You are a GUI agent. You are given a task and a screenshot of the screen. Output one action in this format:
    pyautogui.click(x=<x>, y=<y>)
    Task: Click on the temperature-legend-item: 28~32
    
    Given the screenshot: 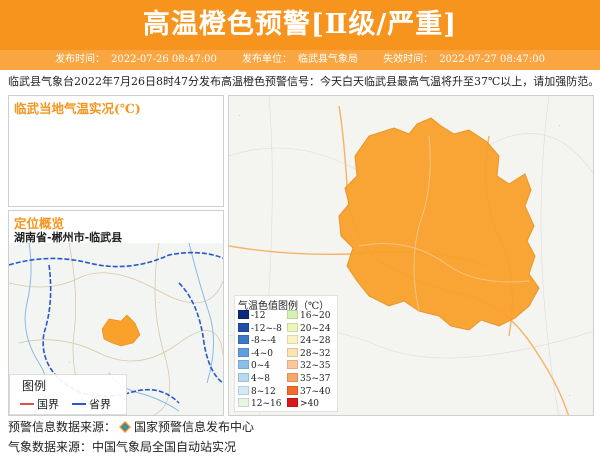 What is the action you would take?
    pyautogui.click(x=309, y=353)
    